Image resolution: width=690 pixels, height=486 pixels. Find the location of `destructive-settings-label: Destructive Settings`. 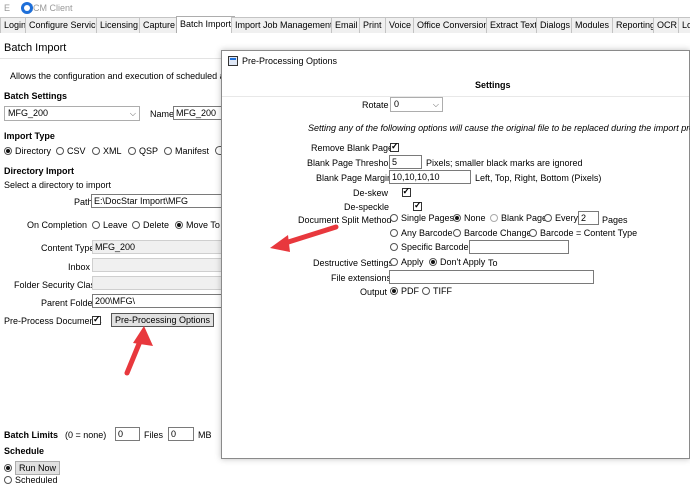

destructive-settings-label: Destructive Settings is located at coordinates (353, 263).